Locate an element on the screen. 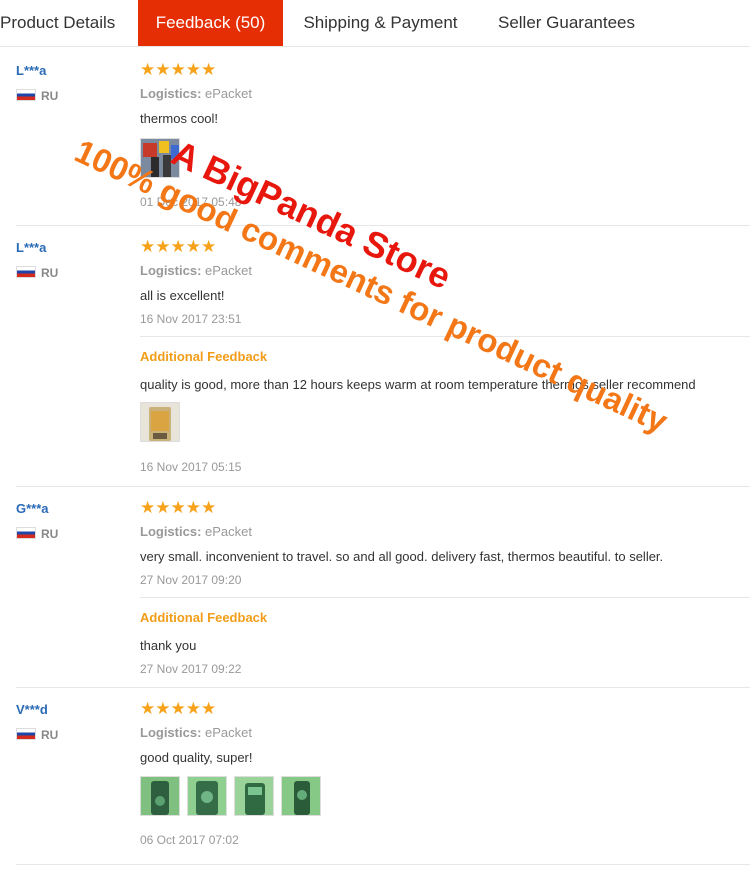  feedback-text: all is excellent! is located at coordinates (182, 295).